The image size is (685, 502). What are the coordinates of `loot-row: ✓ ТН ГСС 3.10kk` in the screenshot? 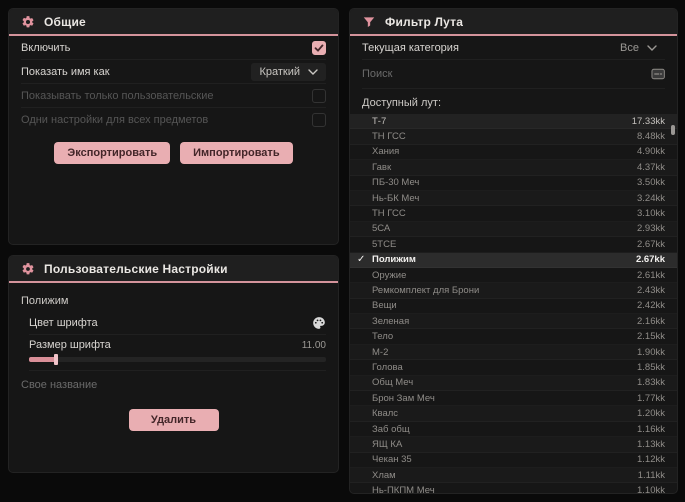 It's located at (513, 213).